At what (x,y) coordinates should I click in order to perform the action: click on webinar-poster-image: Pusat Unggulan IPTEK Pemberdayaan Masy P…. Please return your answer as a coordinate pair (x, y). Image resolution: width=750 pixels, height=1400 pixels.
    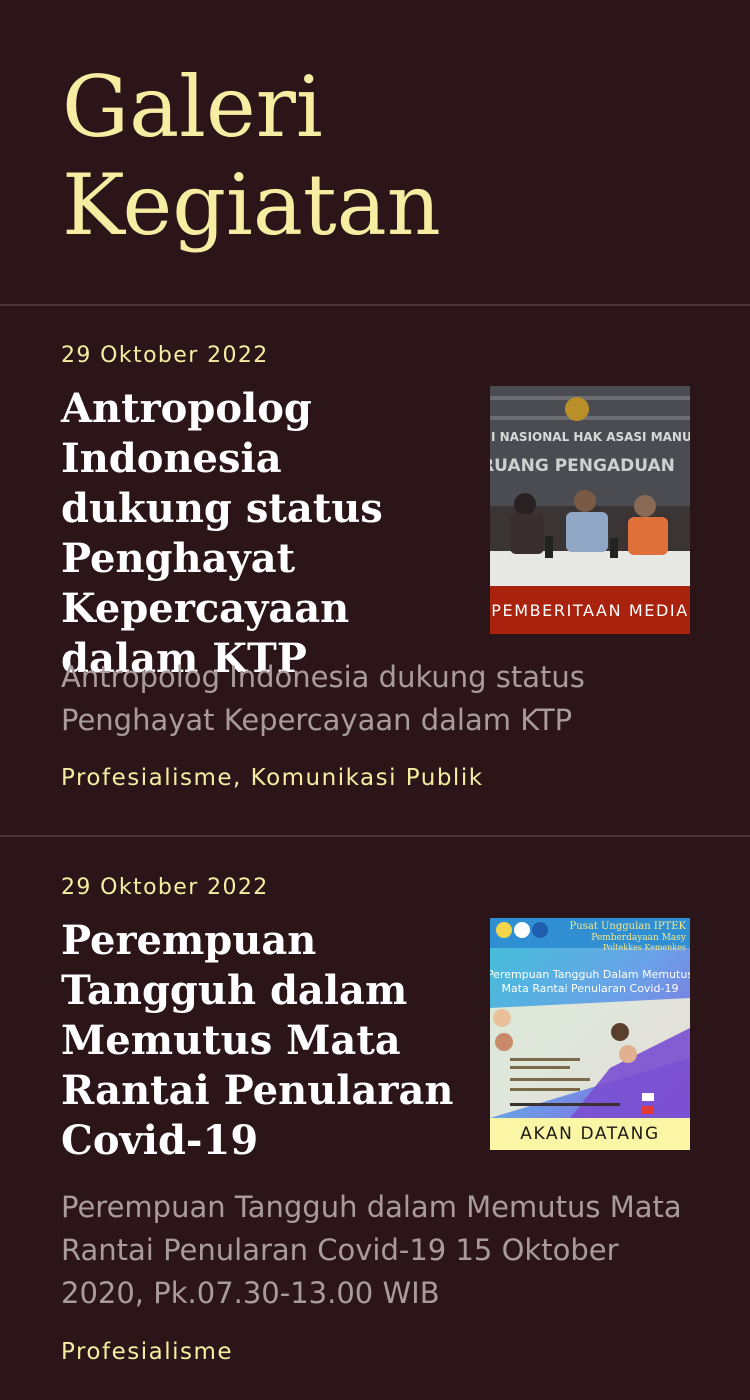
    Looking at the image, I should click on (590, 1018).